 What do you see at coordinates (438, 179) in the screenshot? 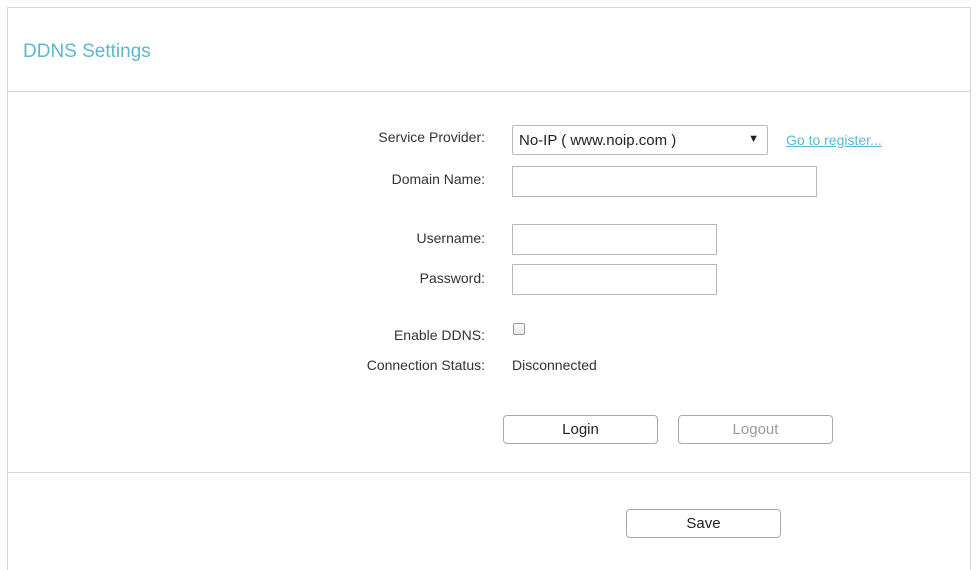
I see `domain-name-label: Domain Name:` at bounding box center [438, 179].